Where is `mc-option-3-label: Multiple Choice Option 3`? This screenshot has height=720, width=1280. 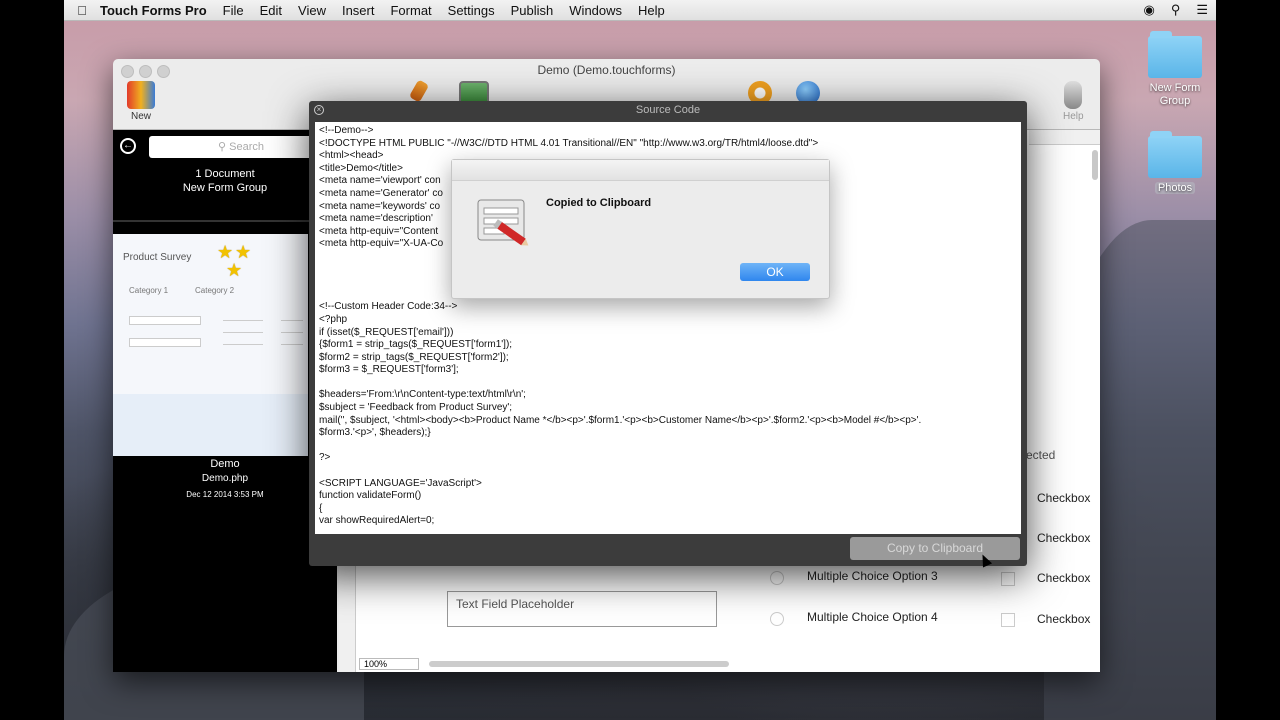 mc-option-3-label: Multiple Choice Option 3 is located at coordinates (872, 576).